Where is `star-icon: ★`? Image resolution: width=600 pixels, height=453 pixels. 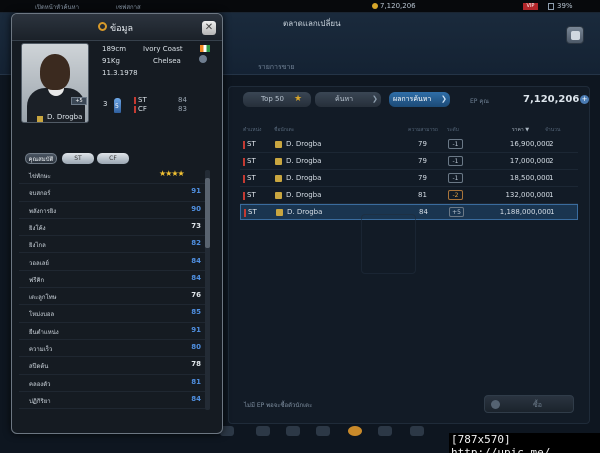
star-icon: ★ is located at coordinates (298, 99).